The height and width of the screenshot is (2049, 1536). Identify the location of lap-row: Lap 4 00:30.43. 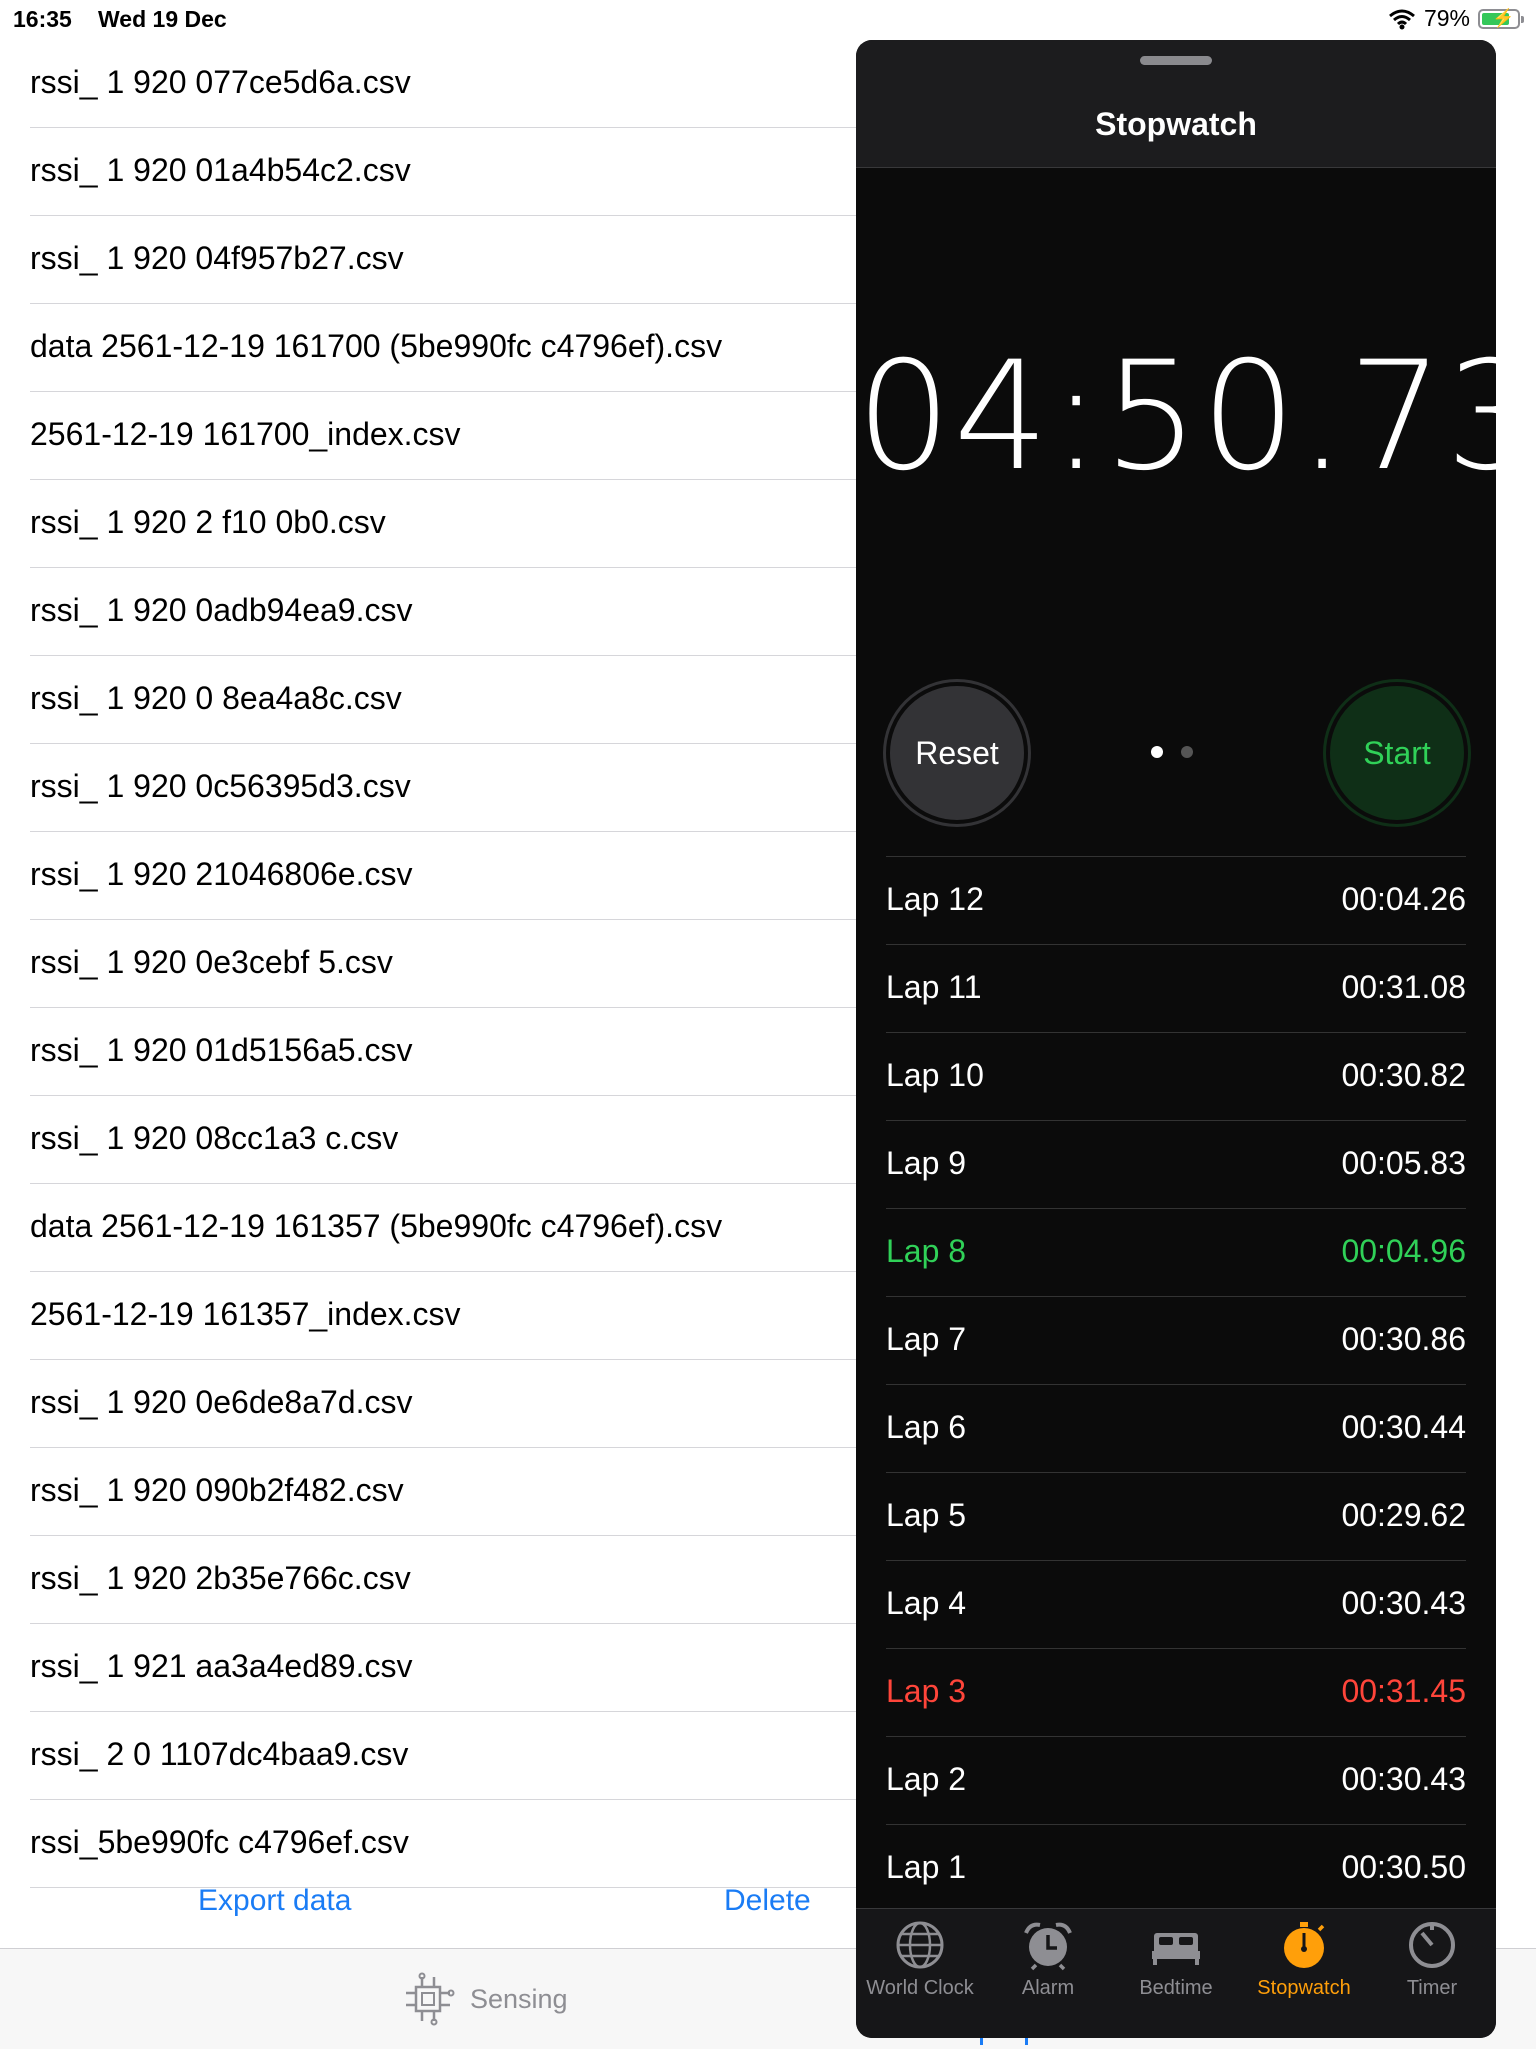
(1176, 1604).